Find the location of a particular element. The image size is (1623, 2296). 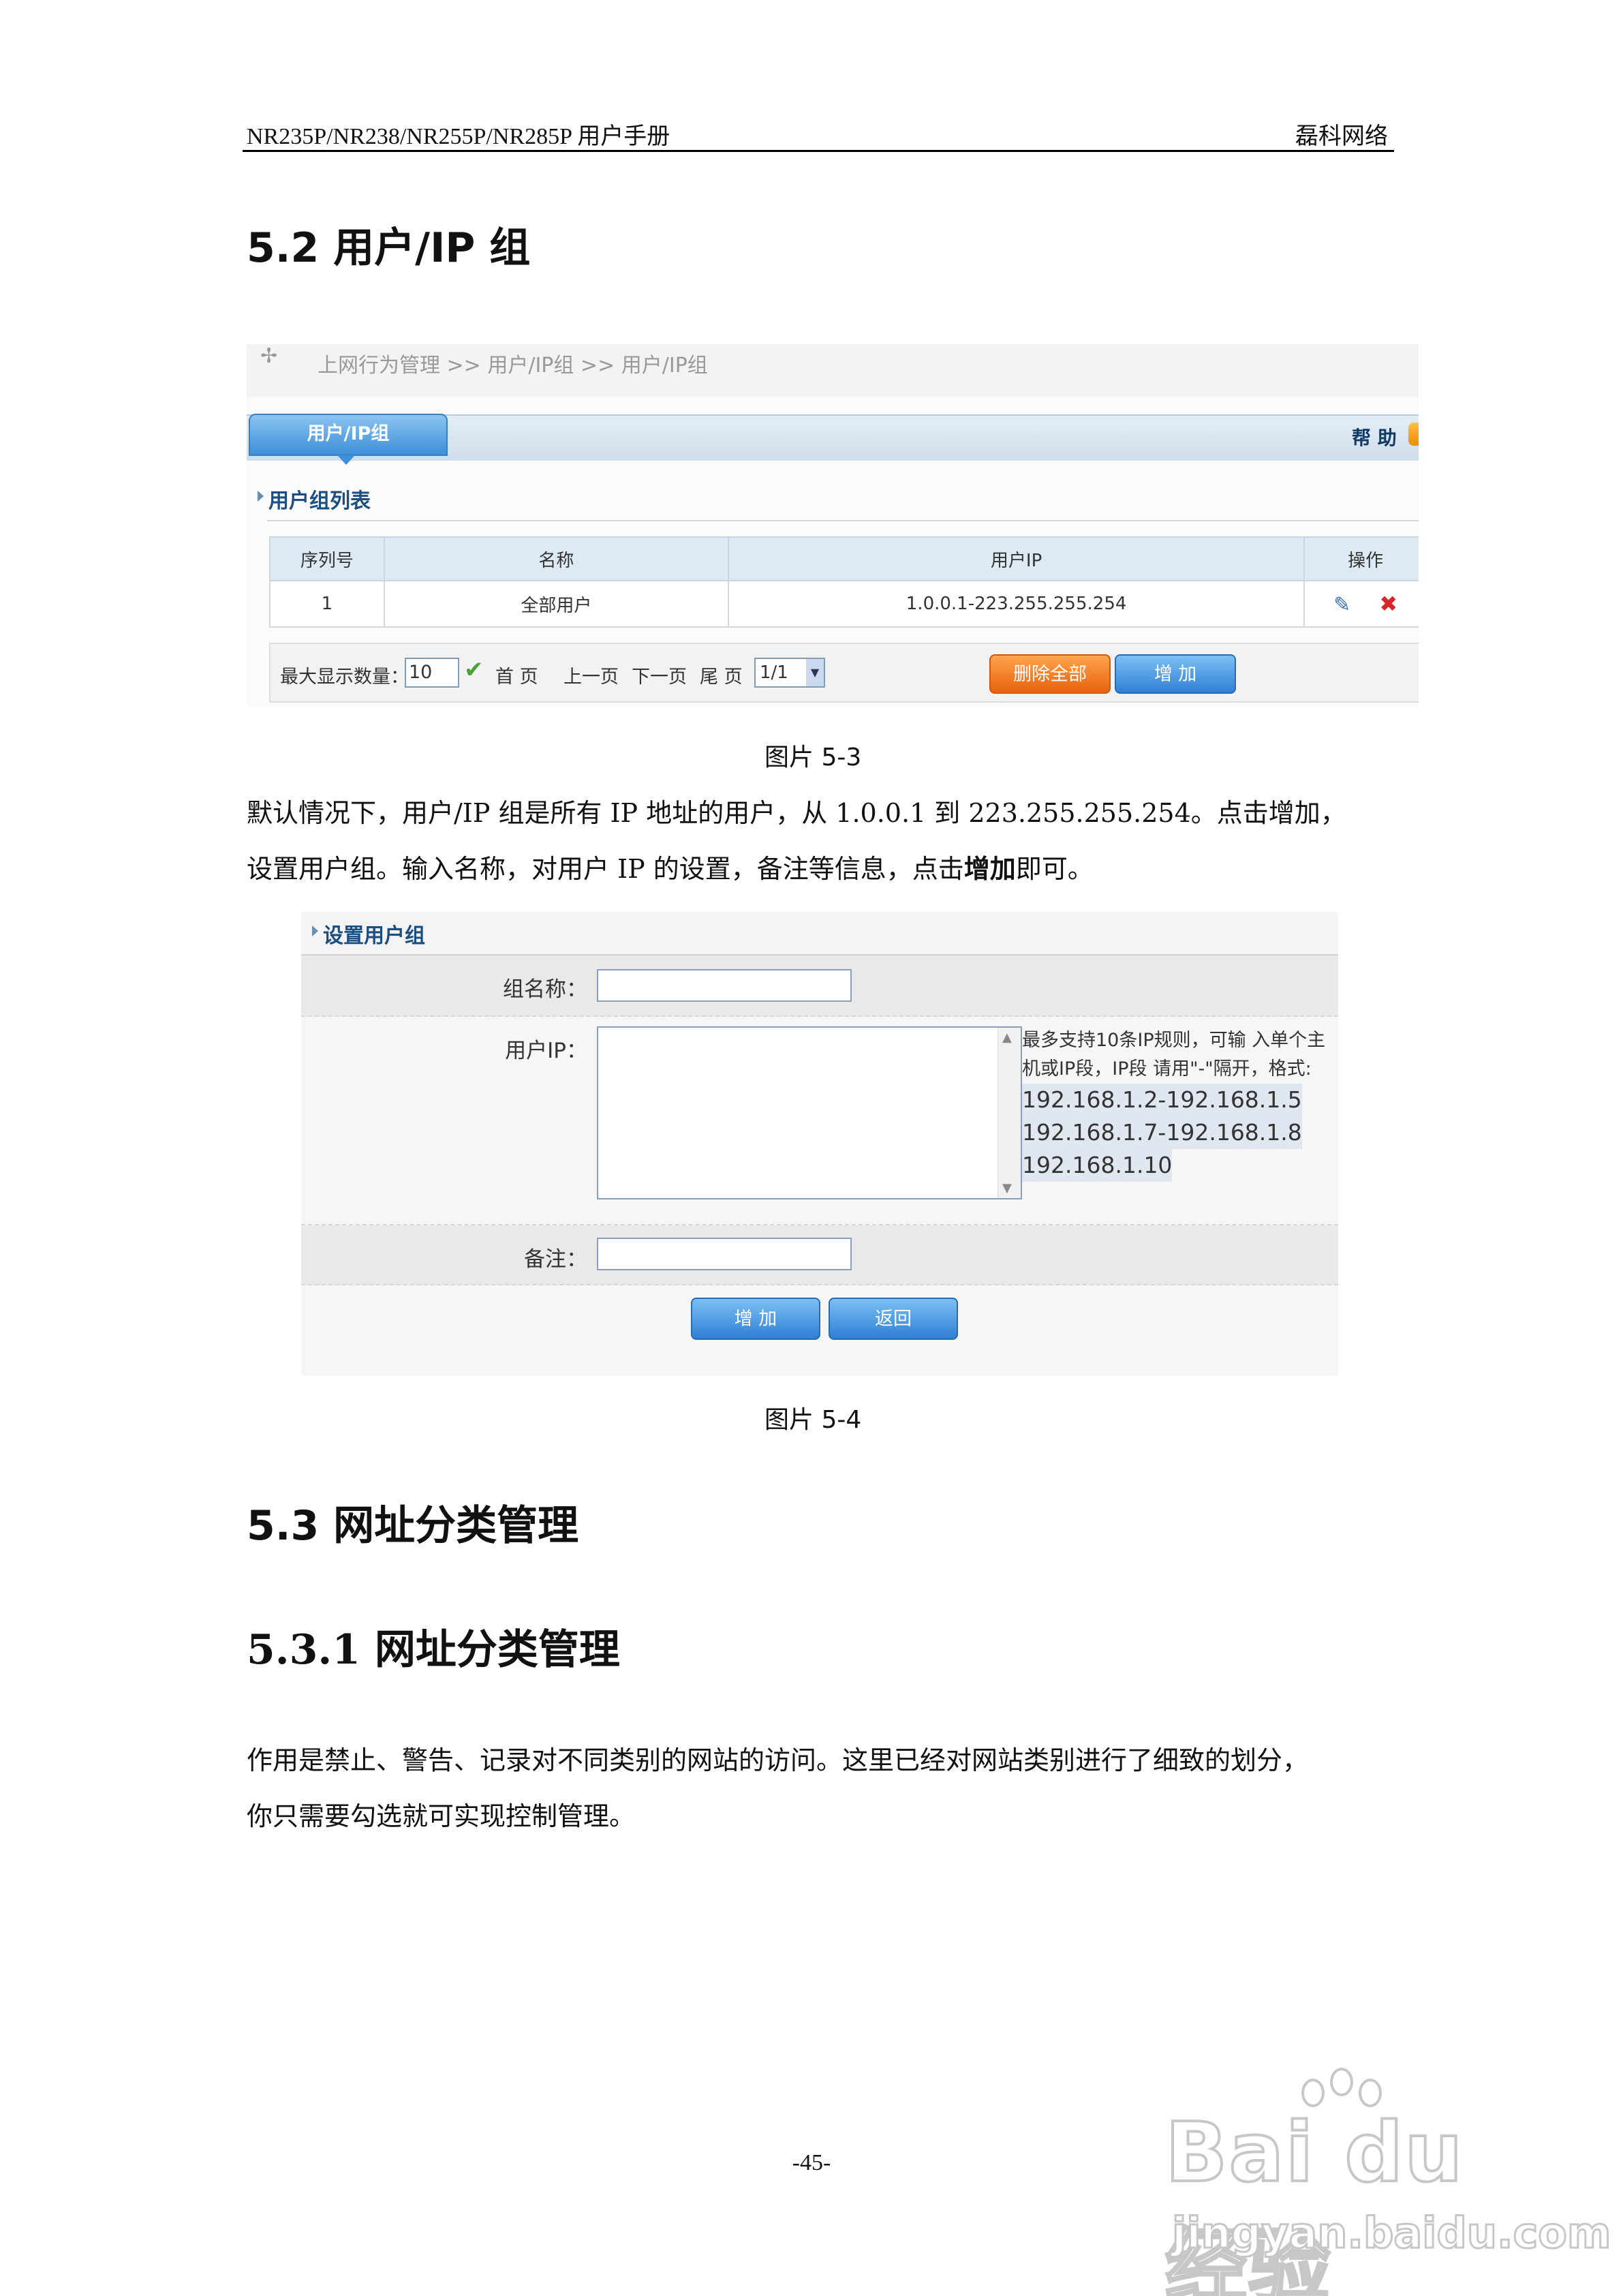

breadcrumb: 上网行为管理 >> 用户/IP组 >> 用户/IP组 is located at coordinates (513, 366).